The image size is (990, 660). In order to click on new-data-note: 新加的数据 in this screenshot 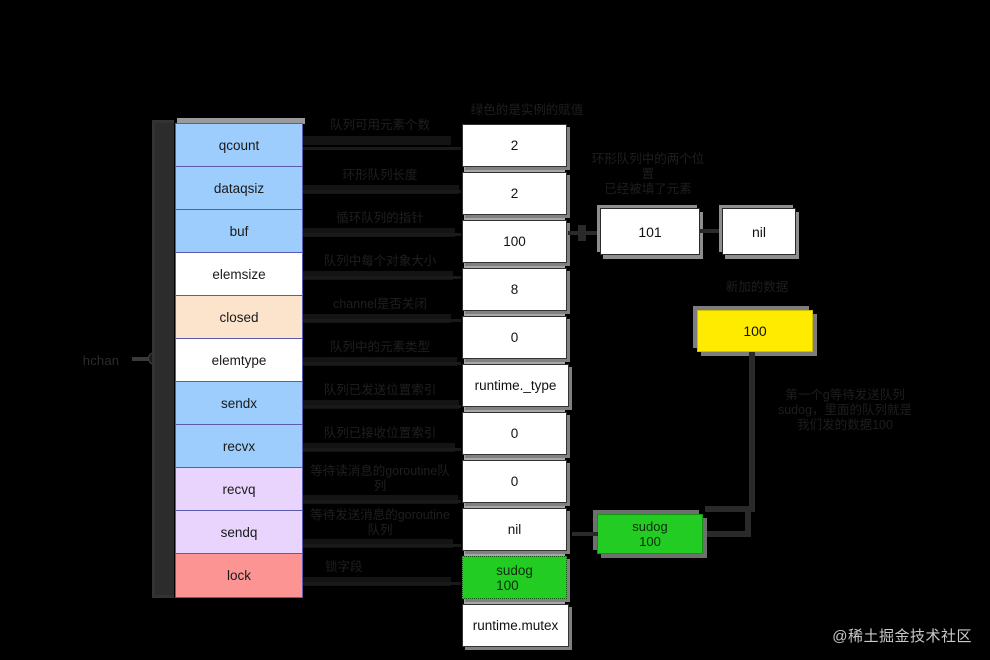, I will do `click(757, 287)`.